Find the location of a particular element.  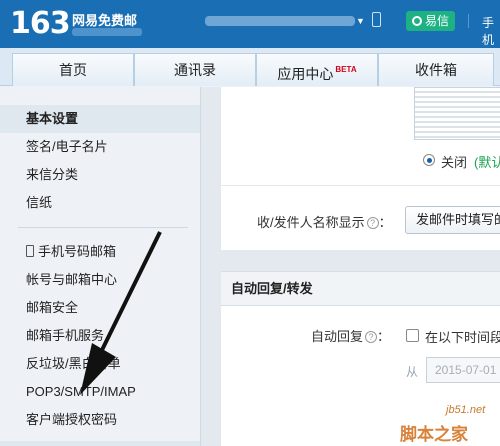

sidebar-item-client-auth-password: 客户端授权密码 is located at coordinates (100, 420).